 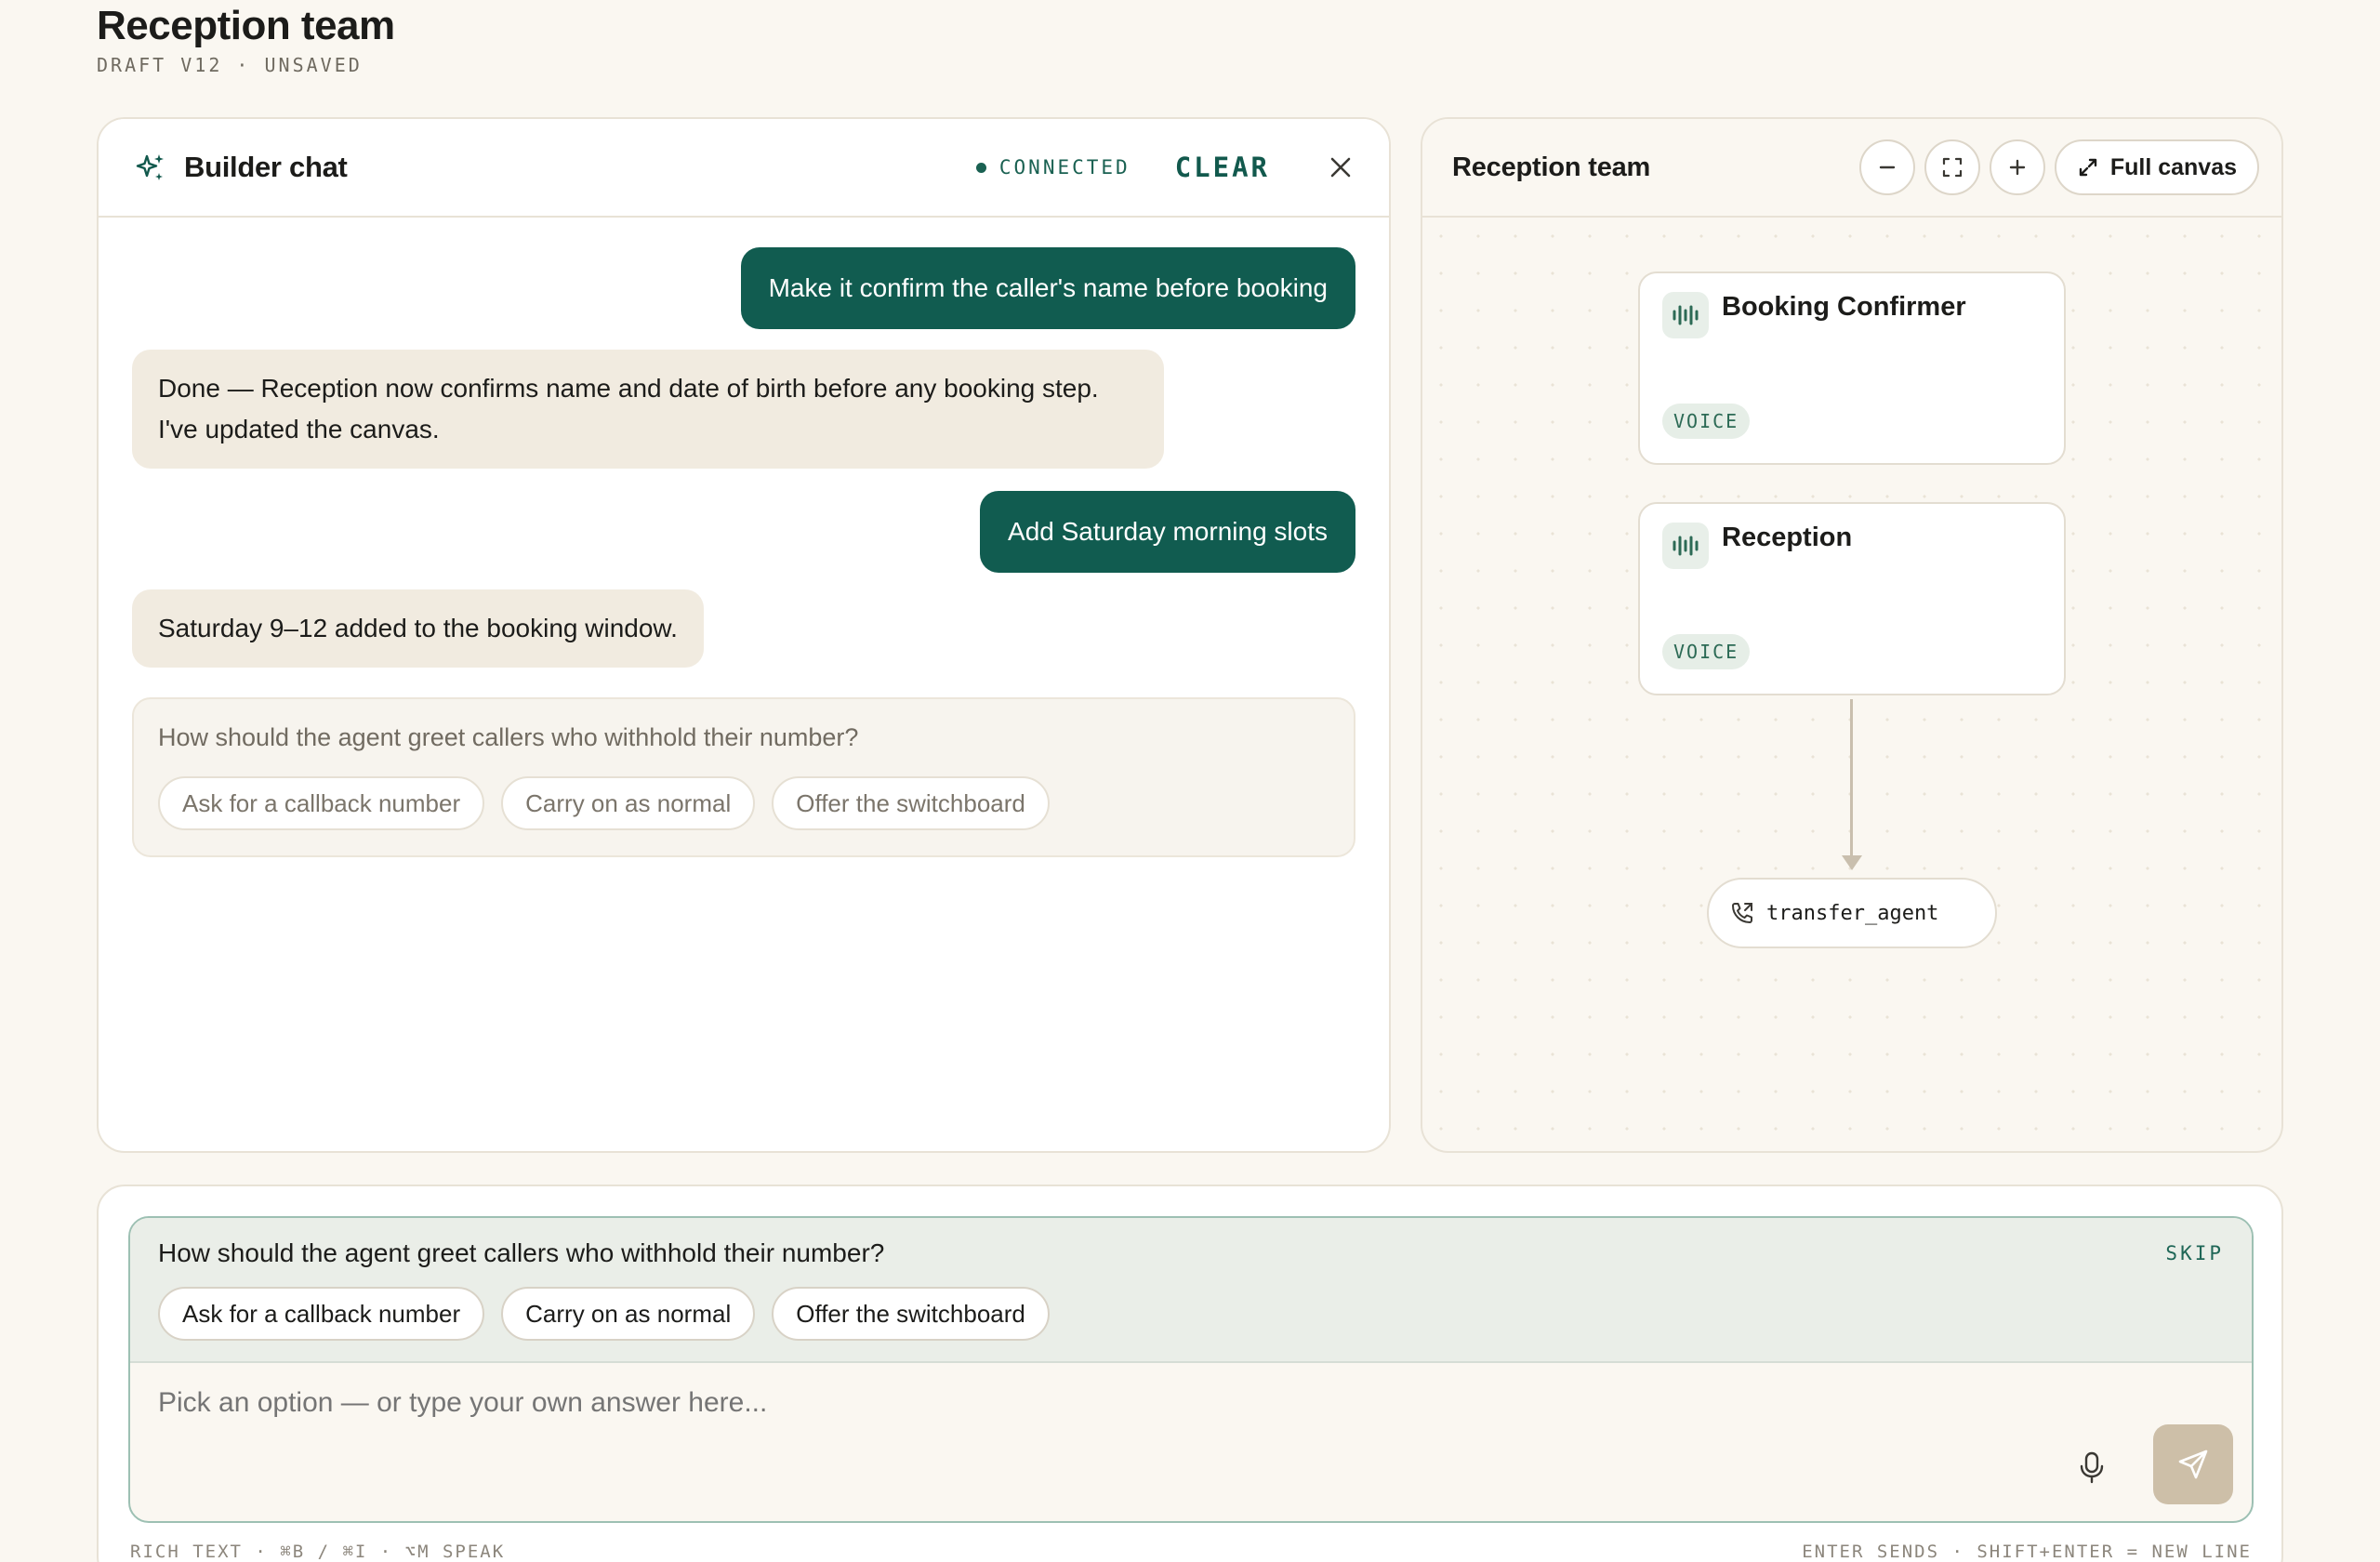 What do you see at coordinates (2027, 1552) in the screenshot?
I see `keyboard-hint: ENTER SENDS · SHIFT+ENTER = NEW LINE` at bounding box center [2027, 1552].